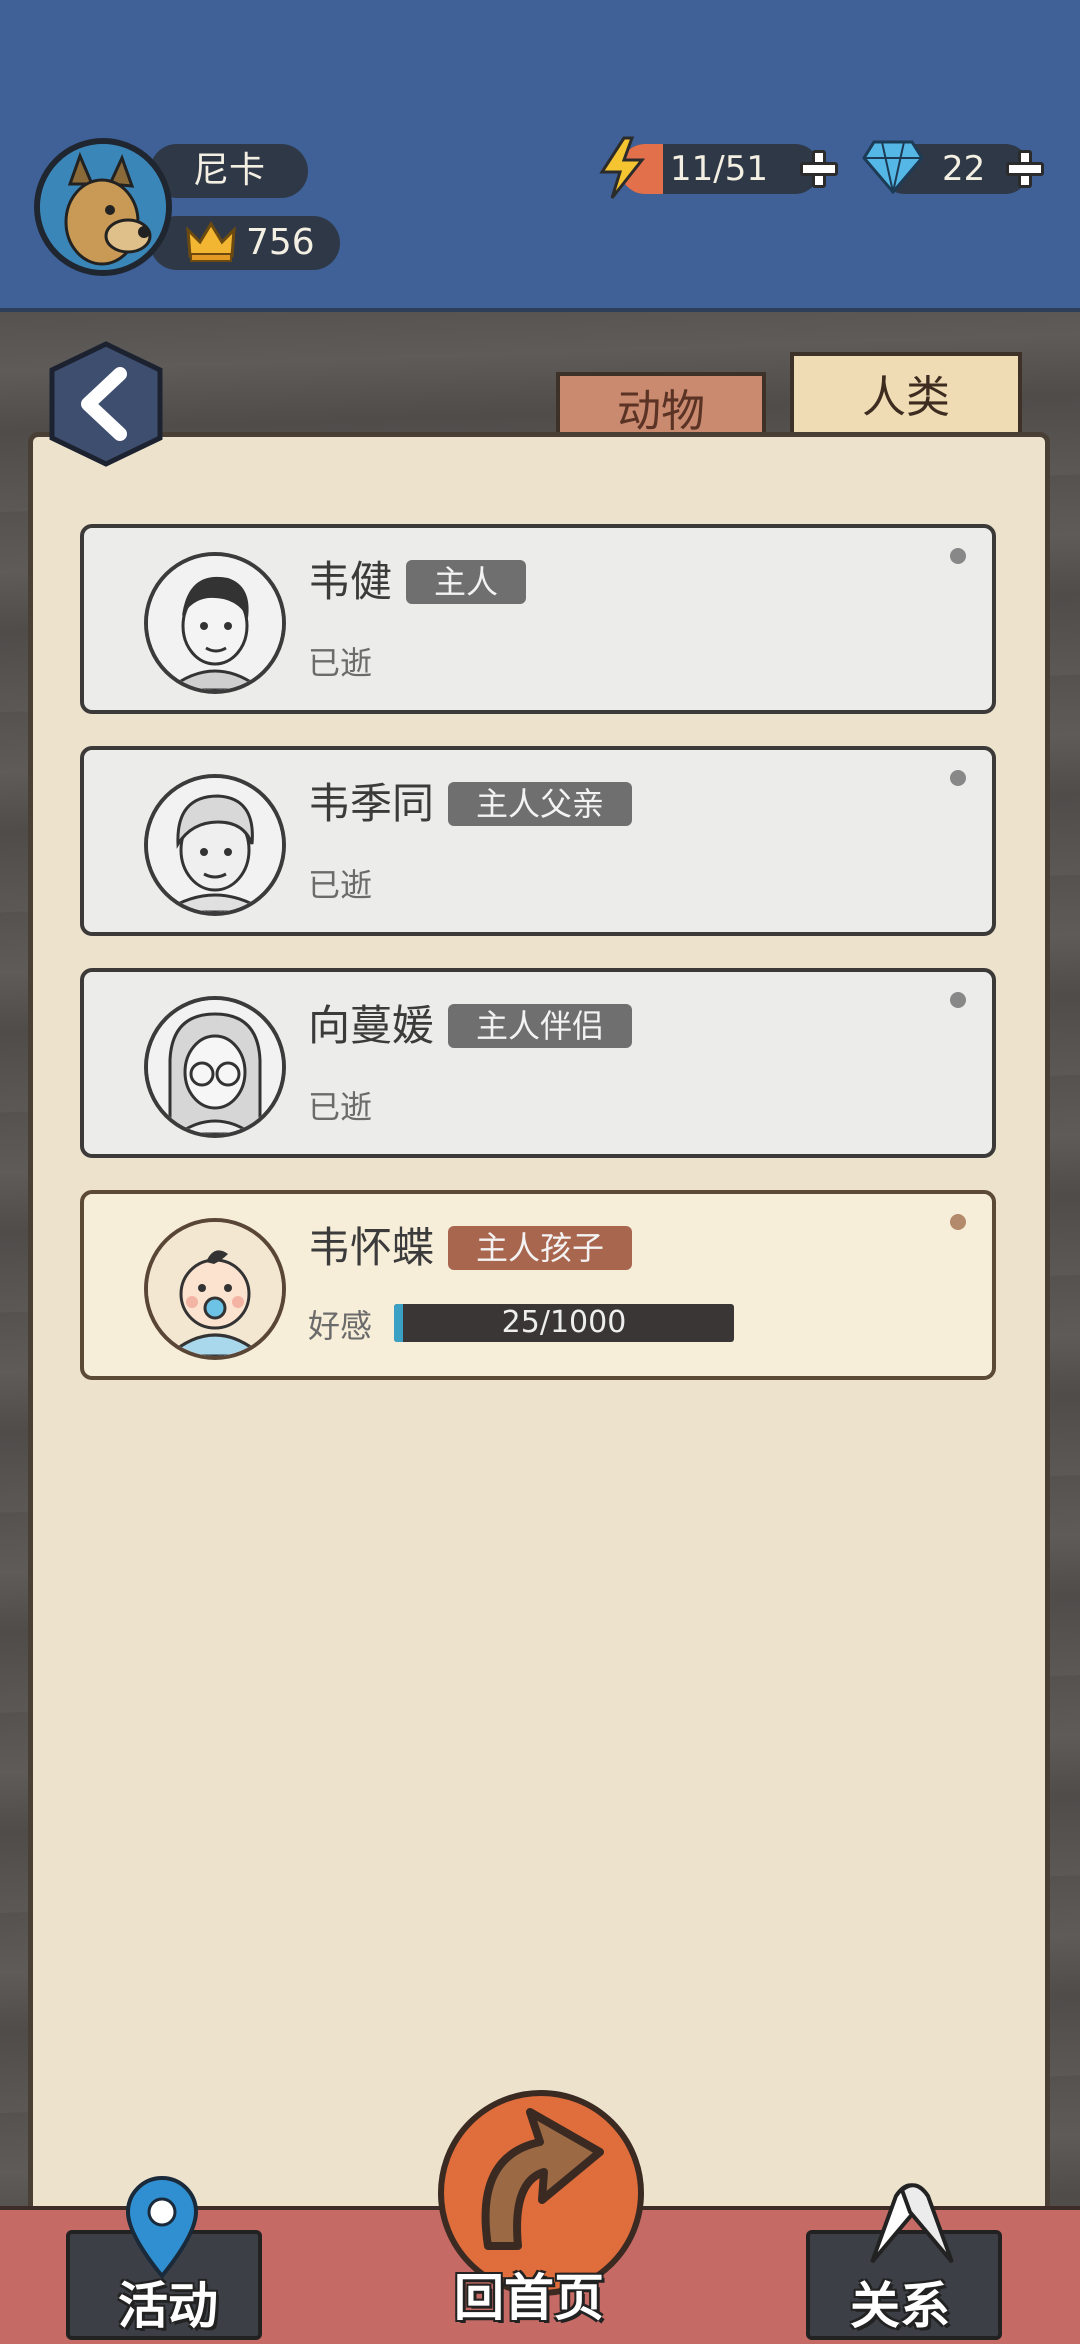 This screenshot has width=1080, height=2344. I want to click on crown-counter: 756, so click(245, 243).